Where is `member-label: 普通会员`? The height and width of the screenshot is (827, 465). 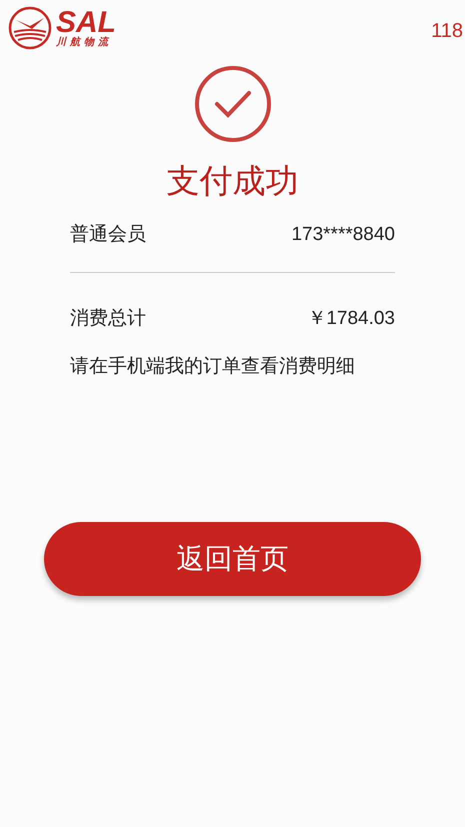 member-label: 普通会员 is located at coordinates (108, 234).